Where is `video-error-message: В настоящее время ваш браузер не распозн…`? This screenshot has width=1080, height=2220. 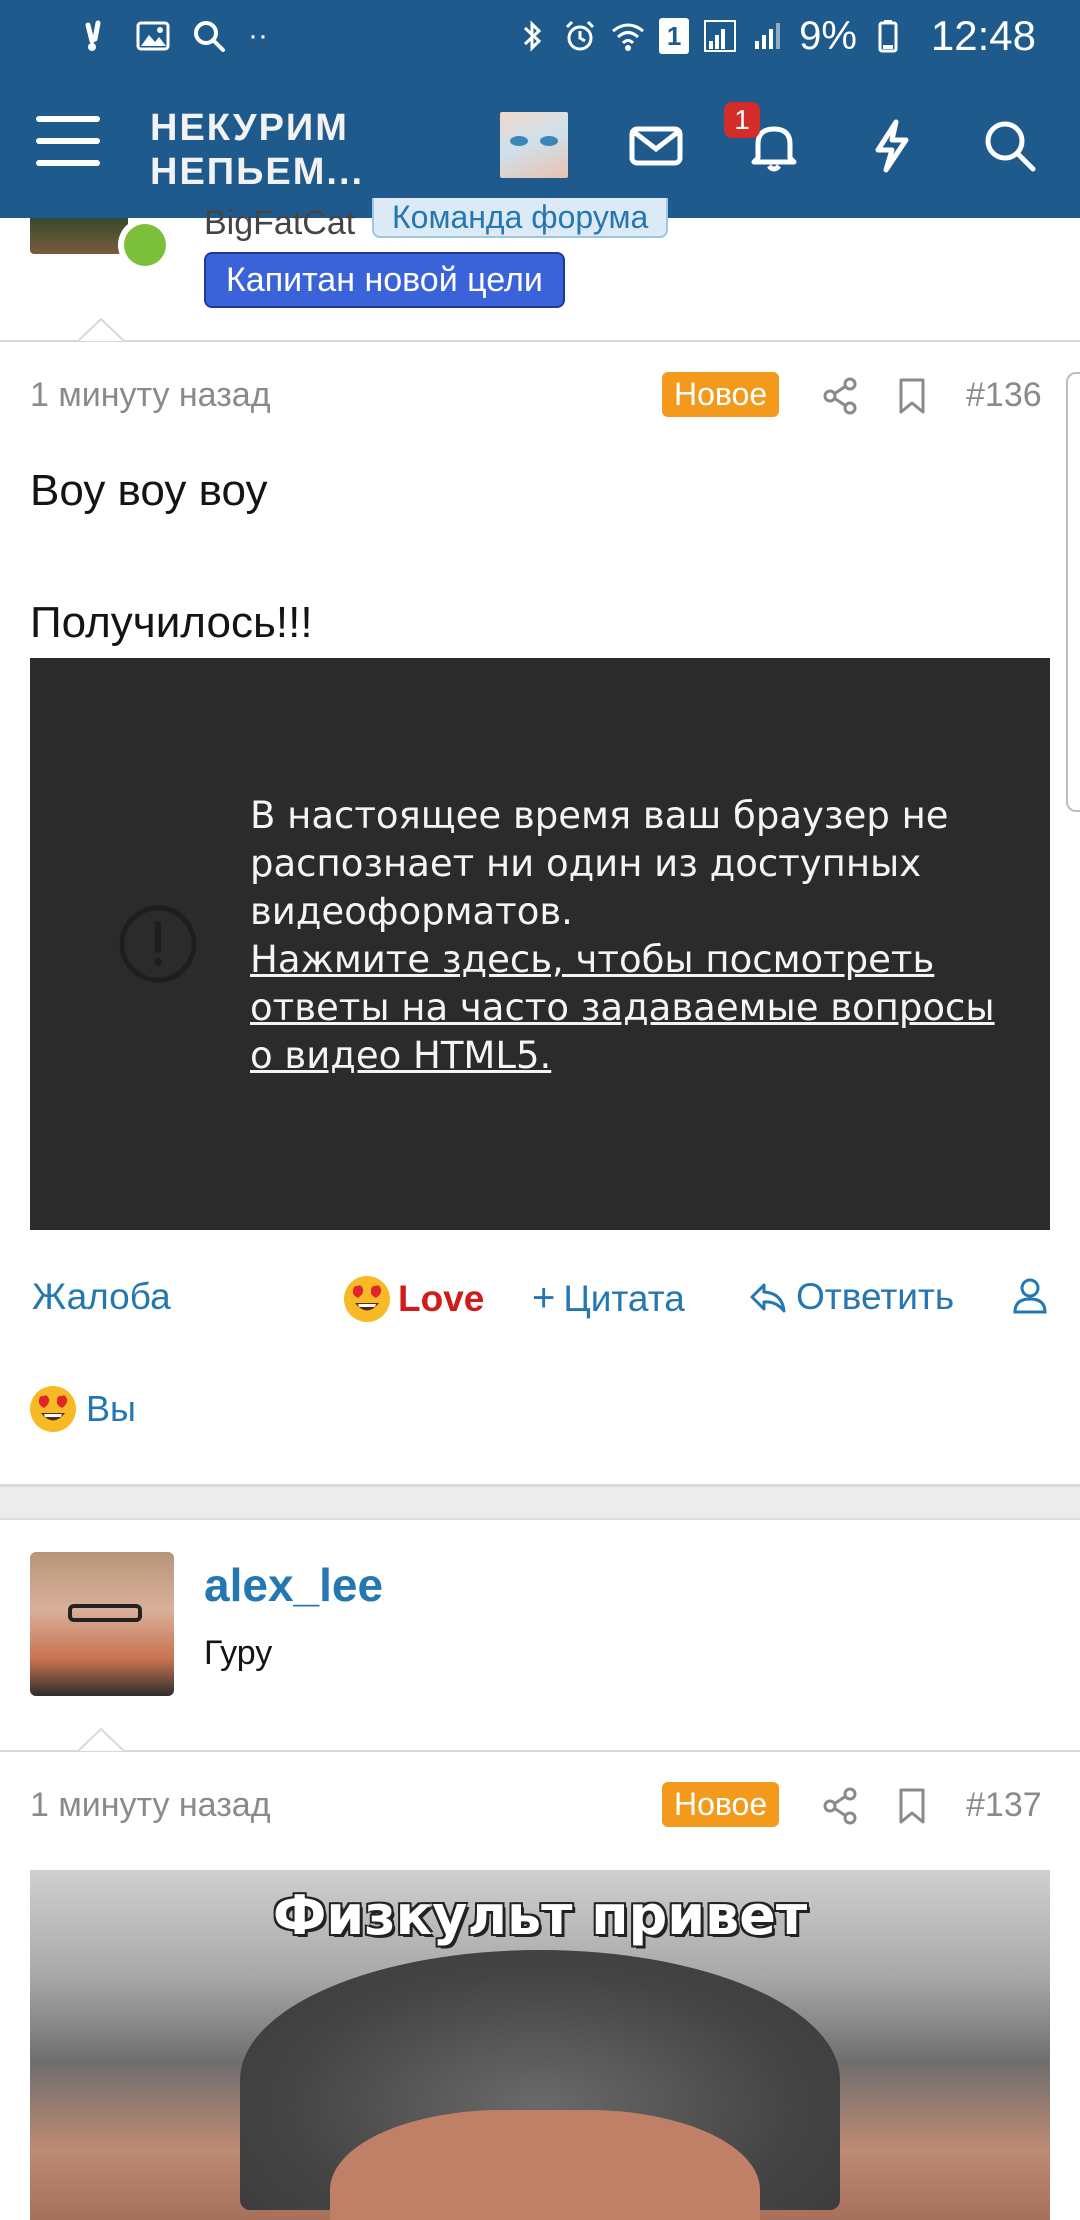
video-error-message: В настоящее время ваш браузер не распозн… is located at coordinates (630, 936).